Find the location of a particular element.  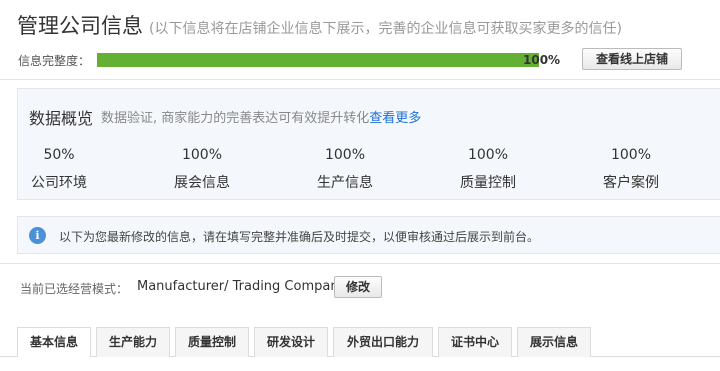

page-title: 管理公司信息 is located at coordinates (80, 26).